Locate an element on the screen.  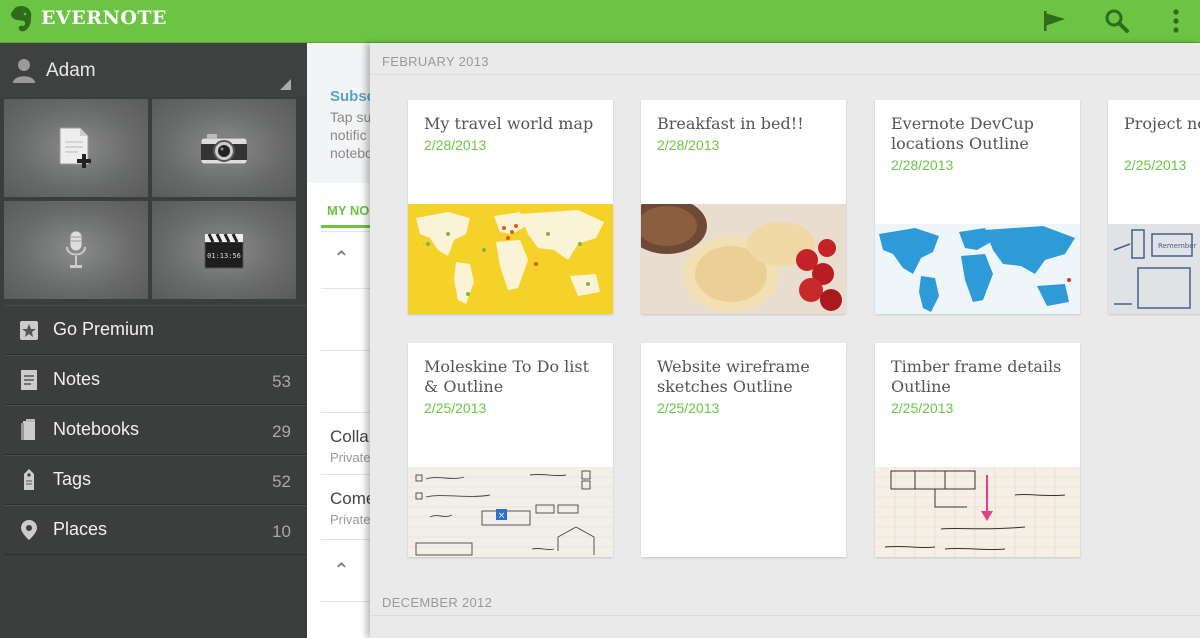
overflow-menu-icon is located at coordinates (1176, 21).